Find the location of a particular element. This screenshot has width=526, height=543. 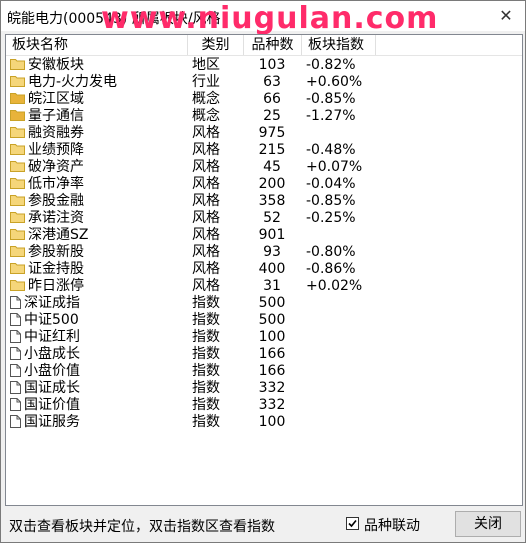

linkage-checkbox-label: 品种联动 is located at coordinates (392, 525).